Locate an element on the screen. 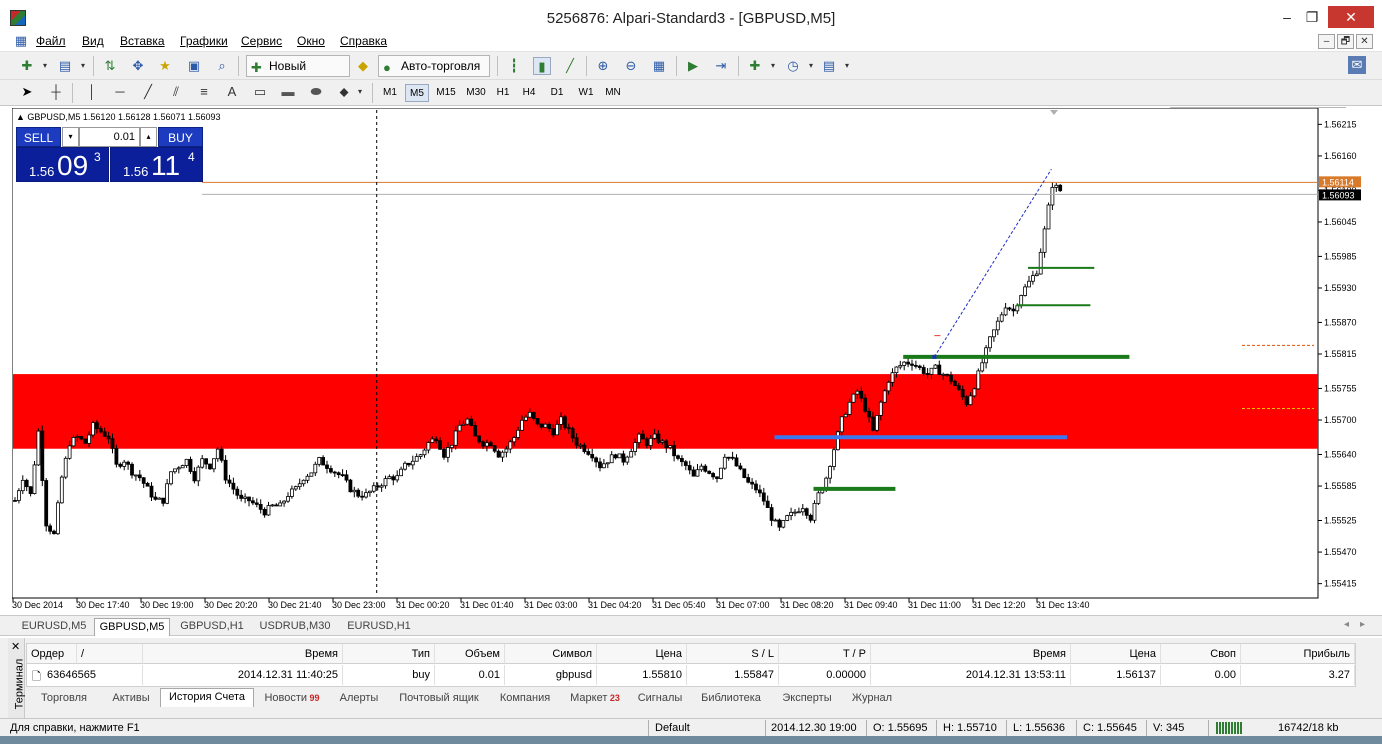 Image resolution: width=1382 pixels, height=744 pixels. buy-price: 1.56 11 4 is located at coordinates (156, 164).